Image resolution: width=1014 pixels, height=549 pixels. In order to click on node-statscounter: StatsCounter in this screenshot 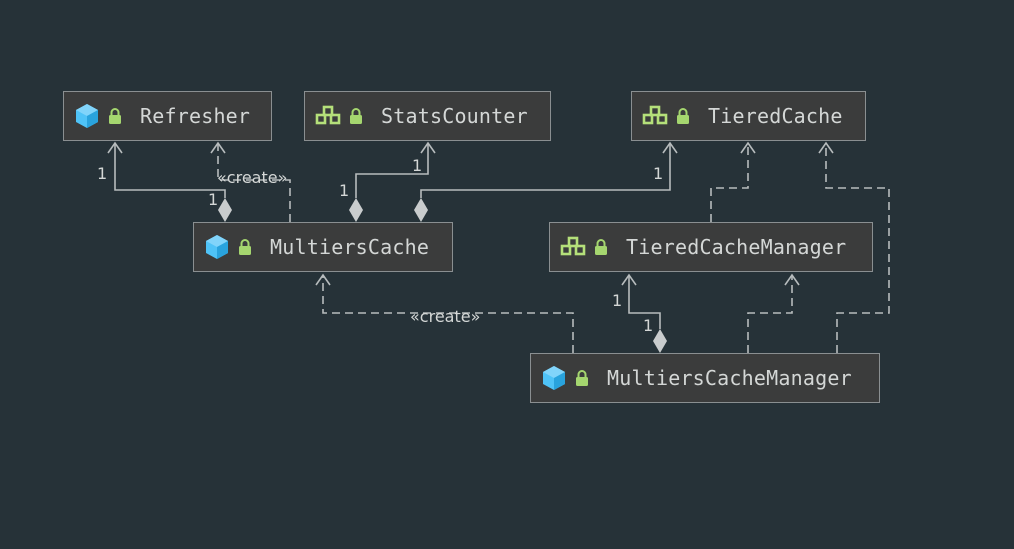, I will do `click(427, 116)`.